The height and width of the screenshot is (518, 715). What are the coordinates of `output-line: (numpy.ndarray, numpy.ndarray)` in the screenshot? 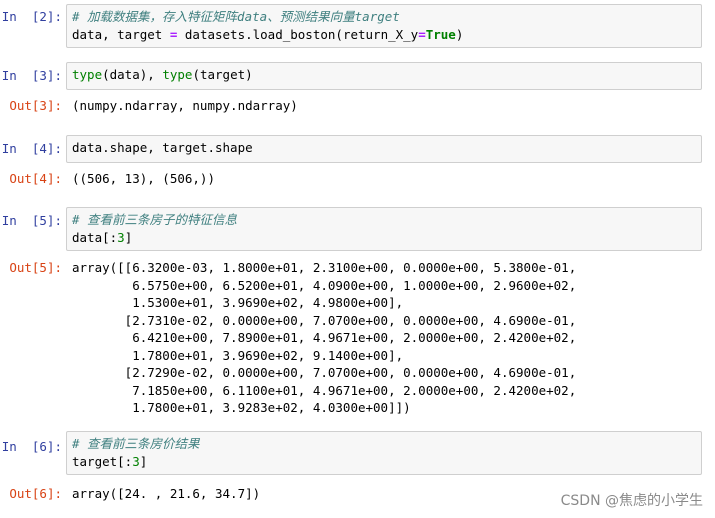 It's located at (185, 105).